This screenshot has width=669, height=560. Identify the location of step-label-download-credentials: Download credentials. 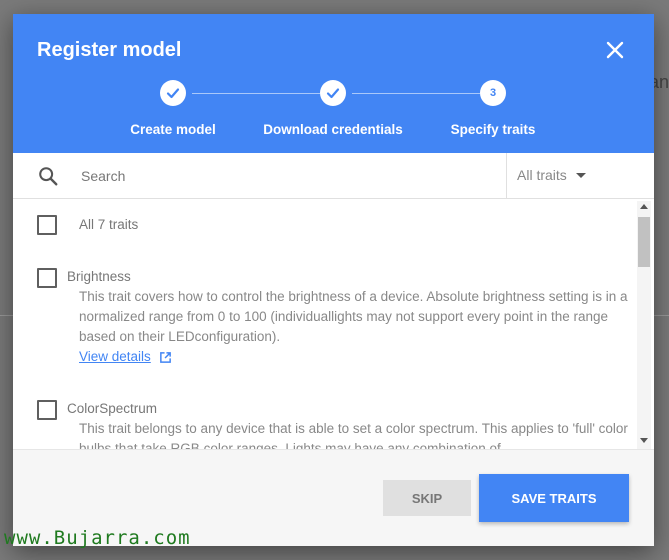
(333, 129).